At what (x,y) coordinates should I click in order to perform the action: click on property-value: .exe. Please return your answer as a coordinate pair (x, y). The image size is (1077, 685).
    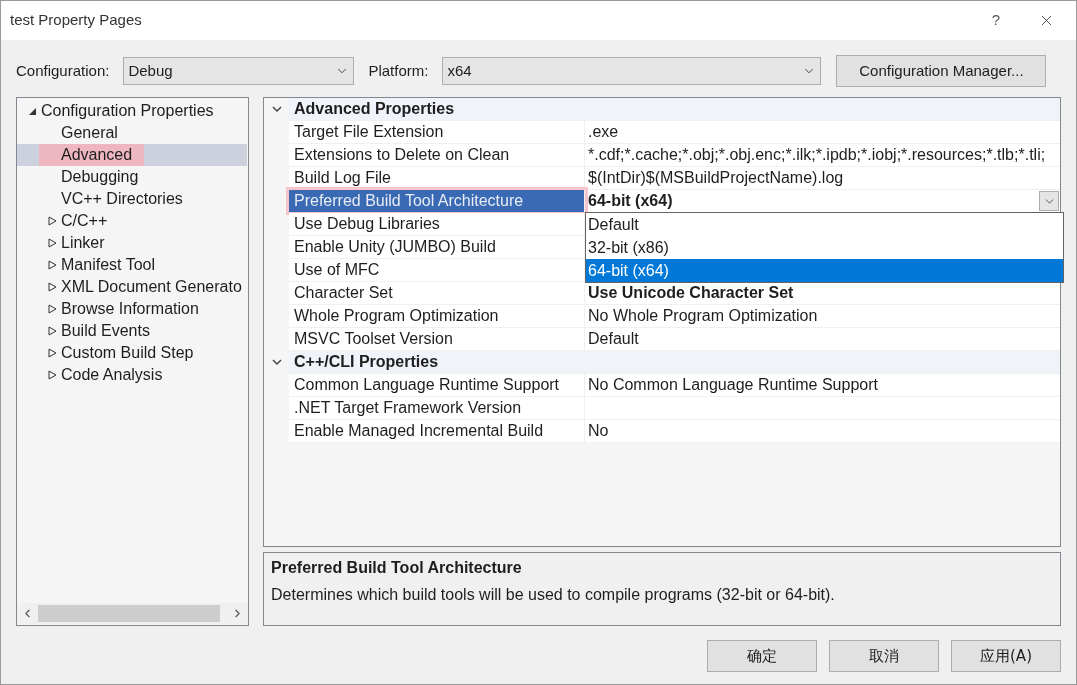
    Looking at the image, I should click on (603, 132).